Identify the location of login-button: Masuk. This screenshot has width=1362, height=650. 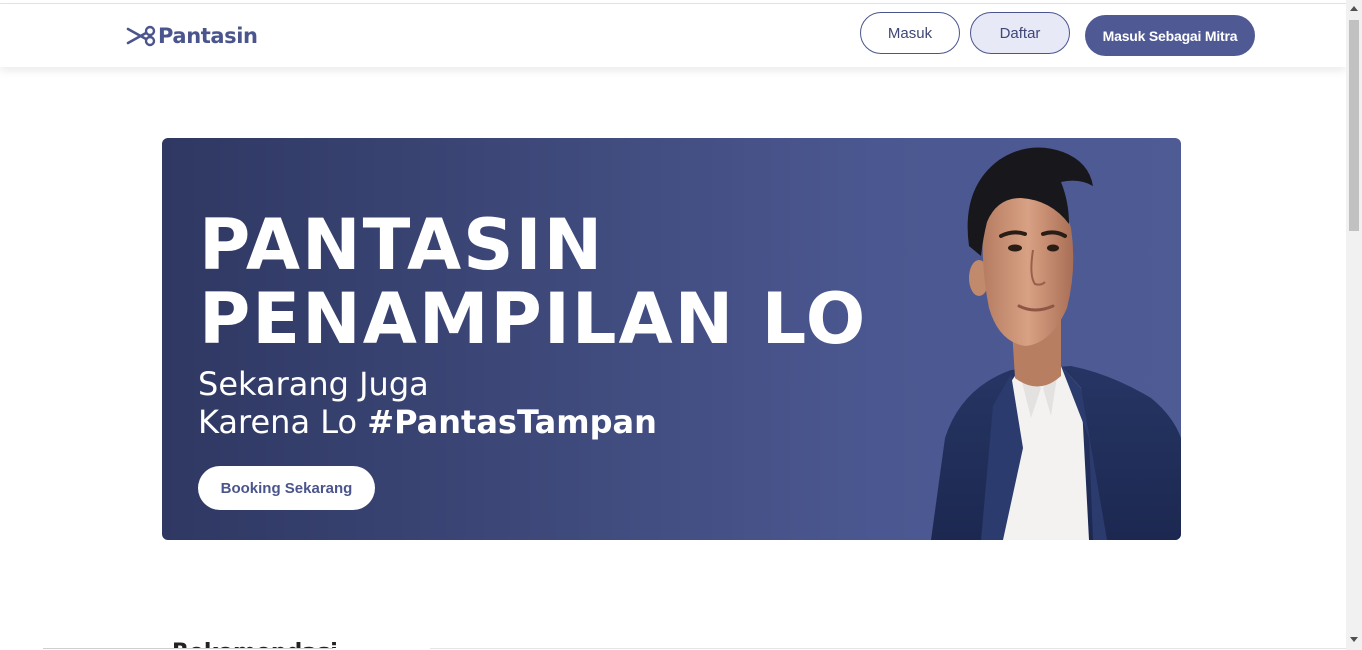
(910, 33).